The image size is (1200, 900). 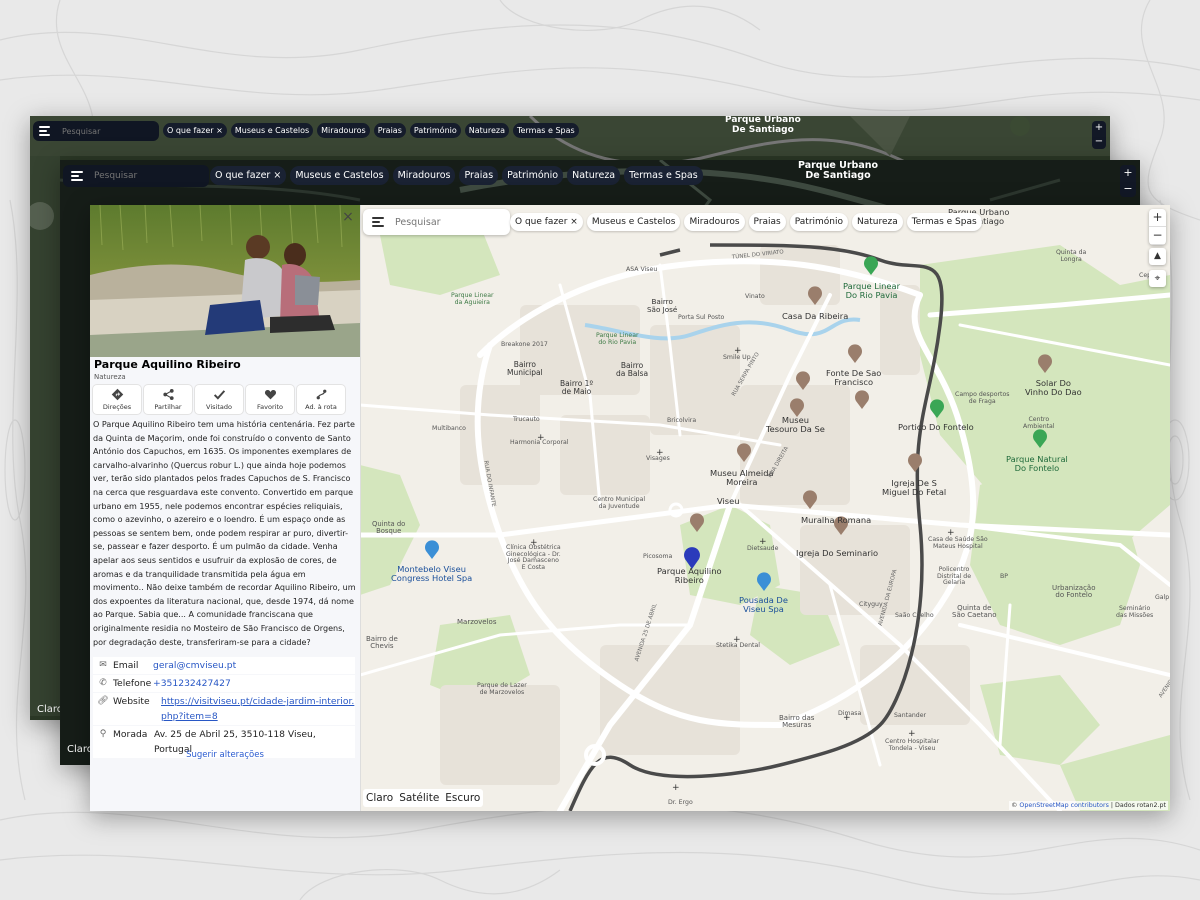 I want to click on phone-link: +351232427427, so click(x=192, y=683).